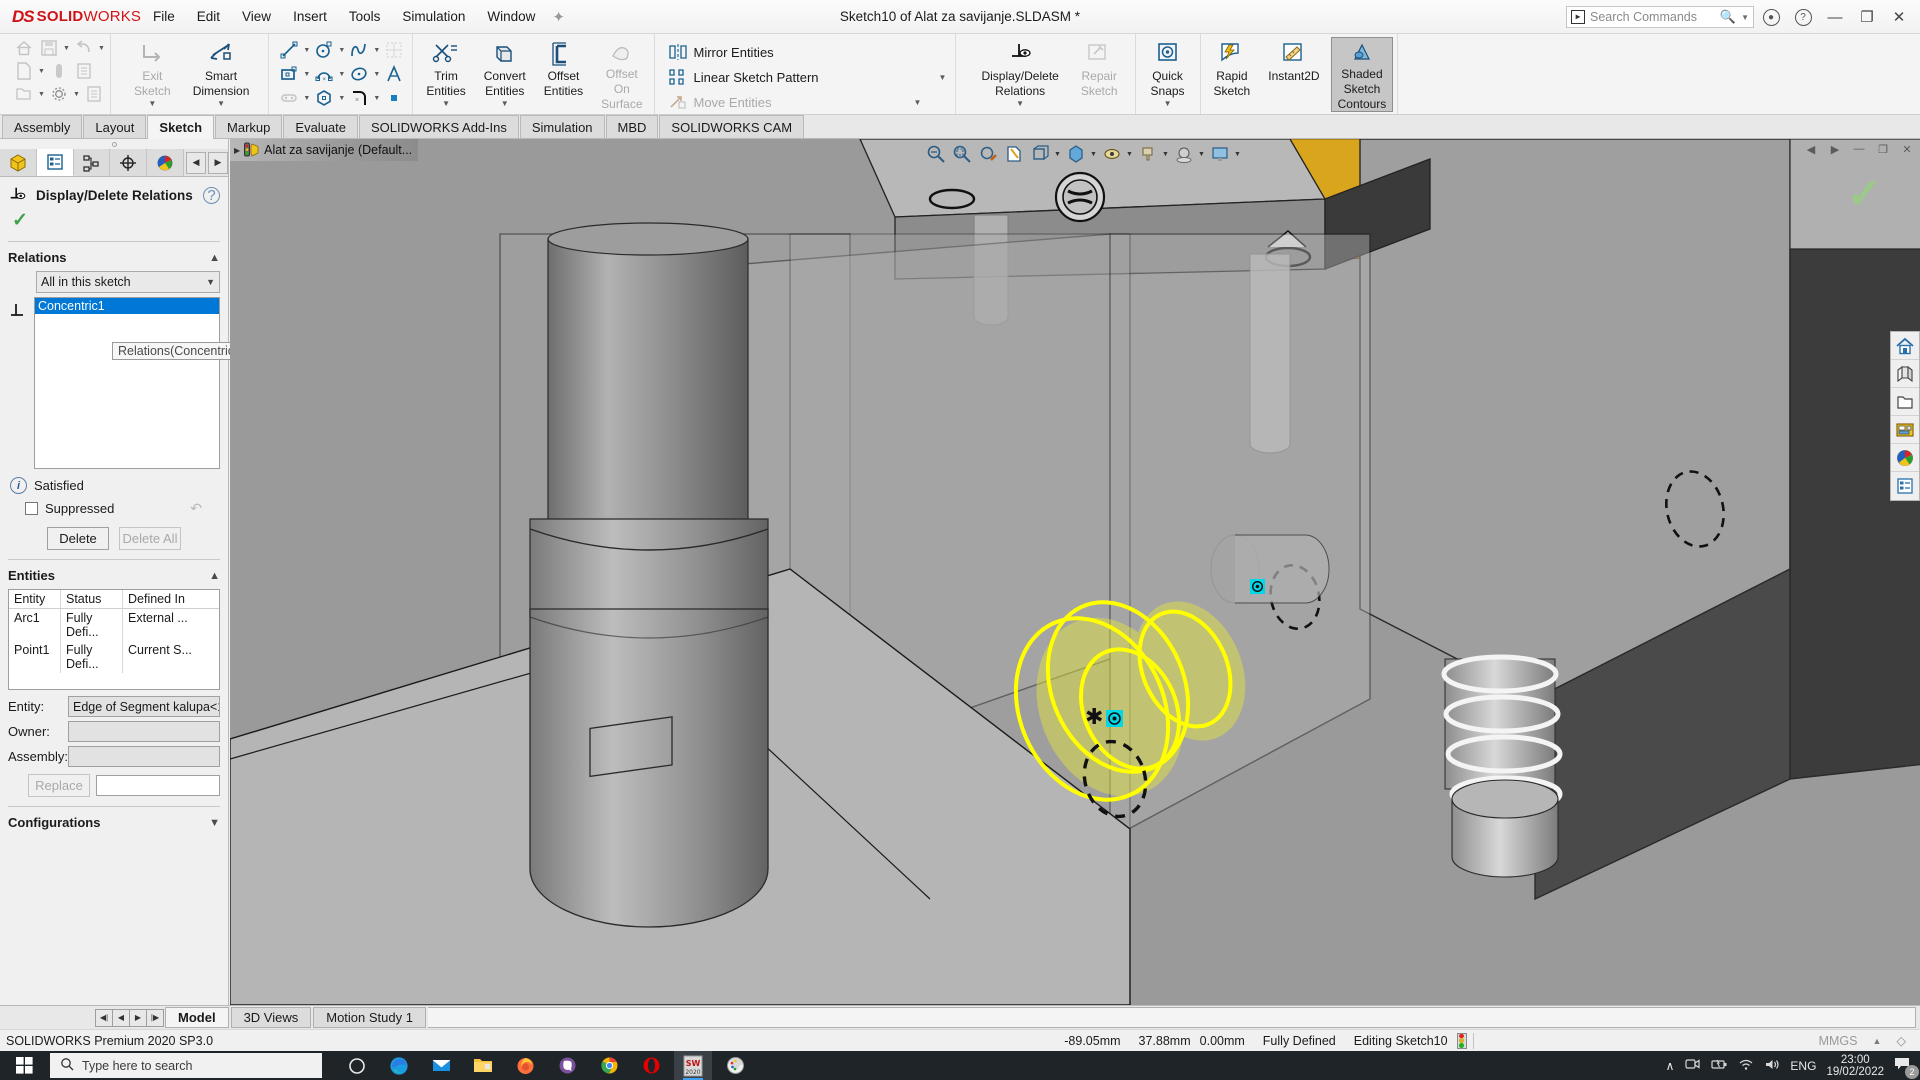 The image size is (1920, 1080). What do you see at coordinates (114, 575) in the screenshot?
I see `entities-section-header: Entities ▲` at bounding box center [114, 575].